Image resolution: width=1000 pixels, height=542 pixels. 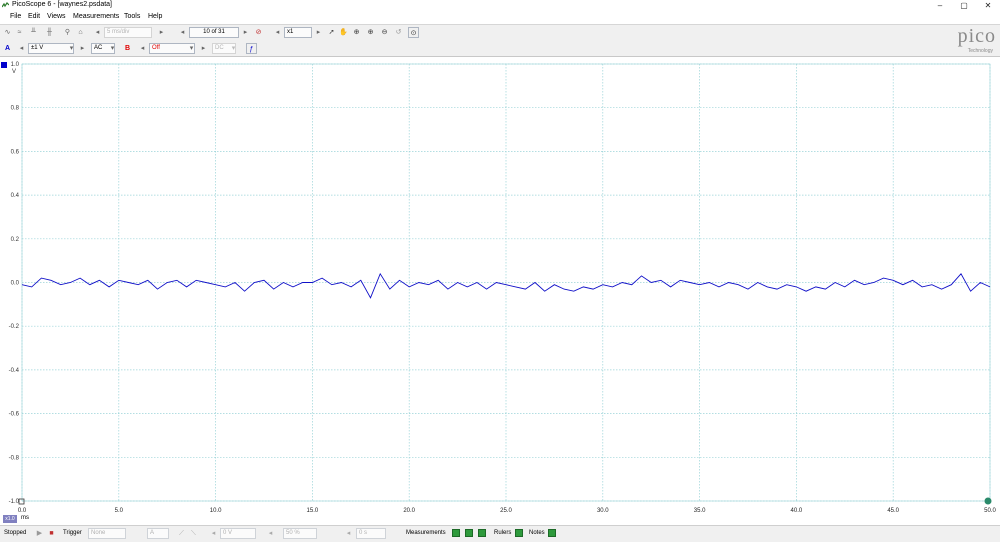 What do you see at coordinates (39, 533) in the screenshot?
I see `start-icon: ▶` at bounding box center [39, 533].